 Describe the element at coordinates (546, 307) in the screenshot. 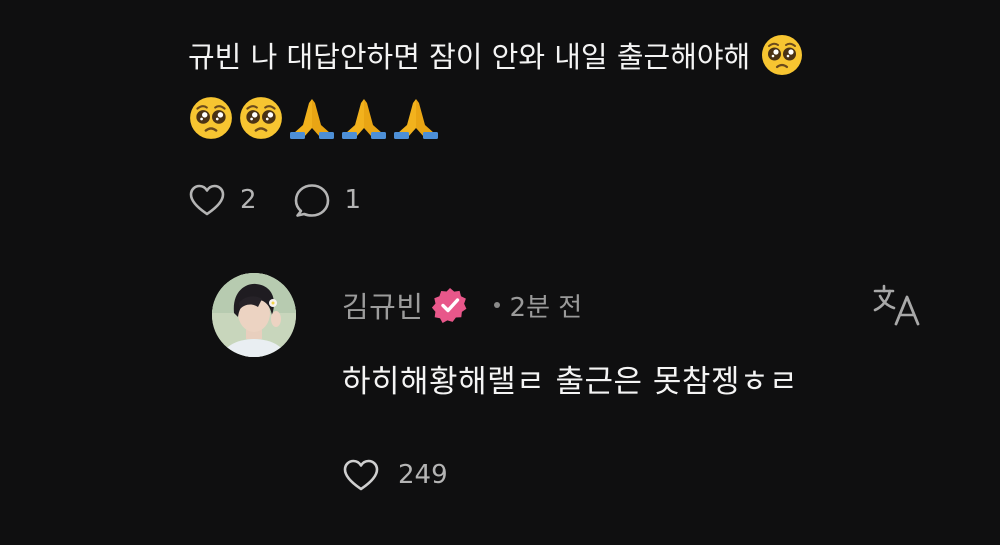

I see `timestamp: 2분 전` at that location.